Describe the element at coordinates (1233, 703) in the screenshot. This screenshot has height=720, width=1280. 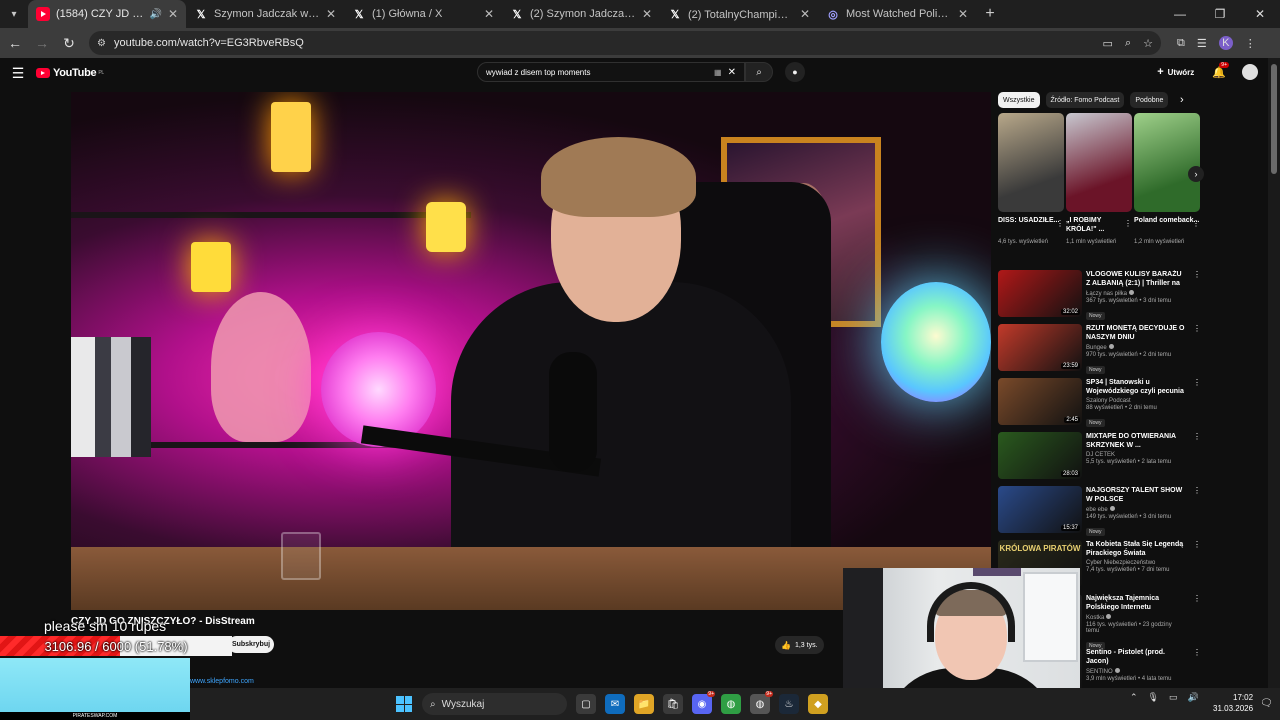
I see `clock: 17:02 31.03.2026` at that location.